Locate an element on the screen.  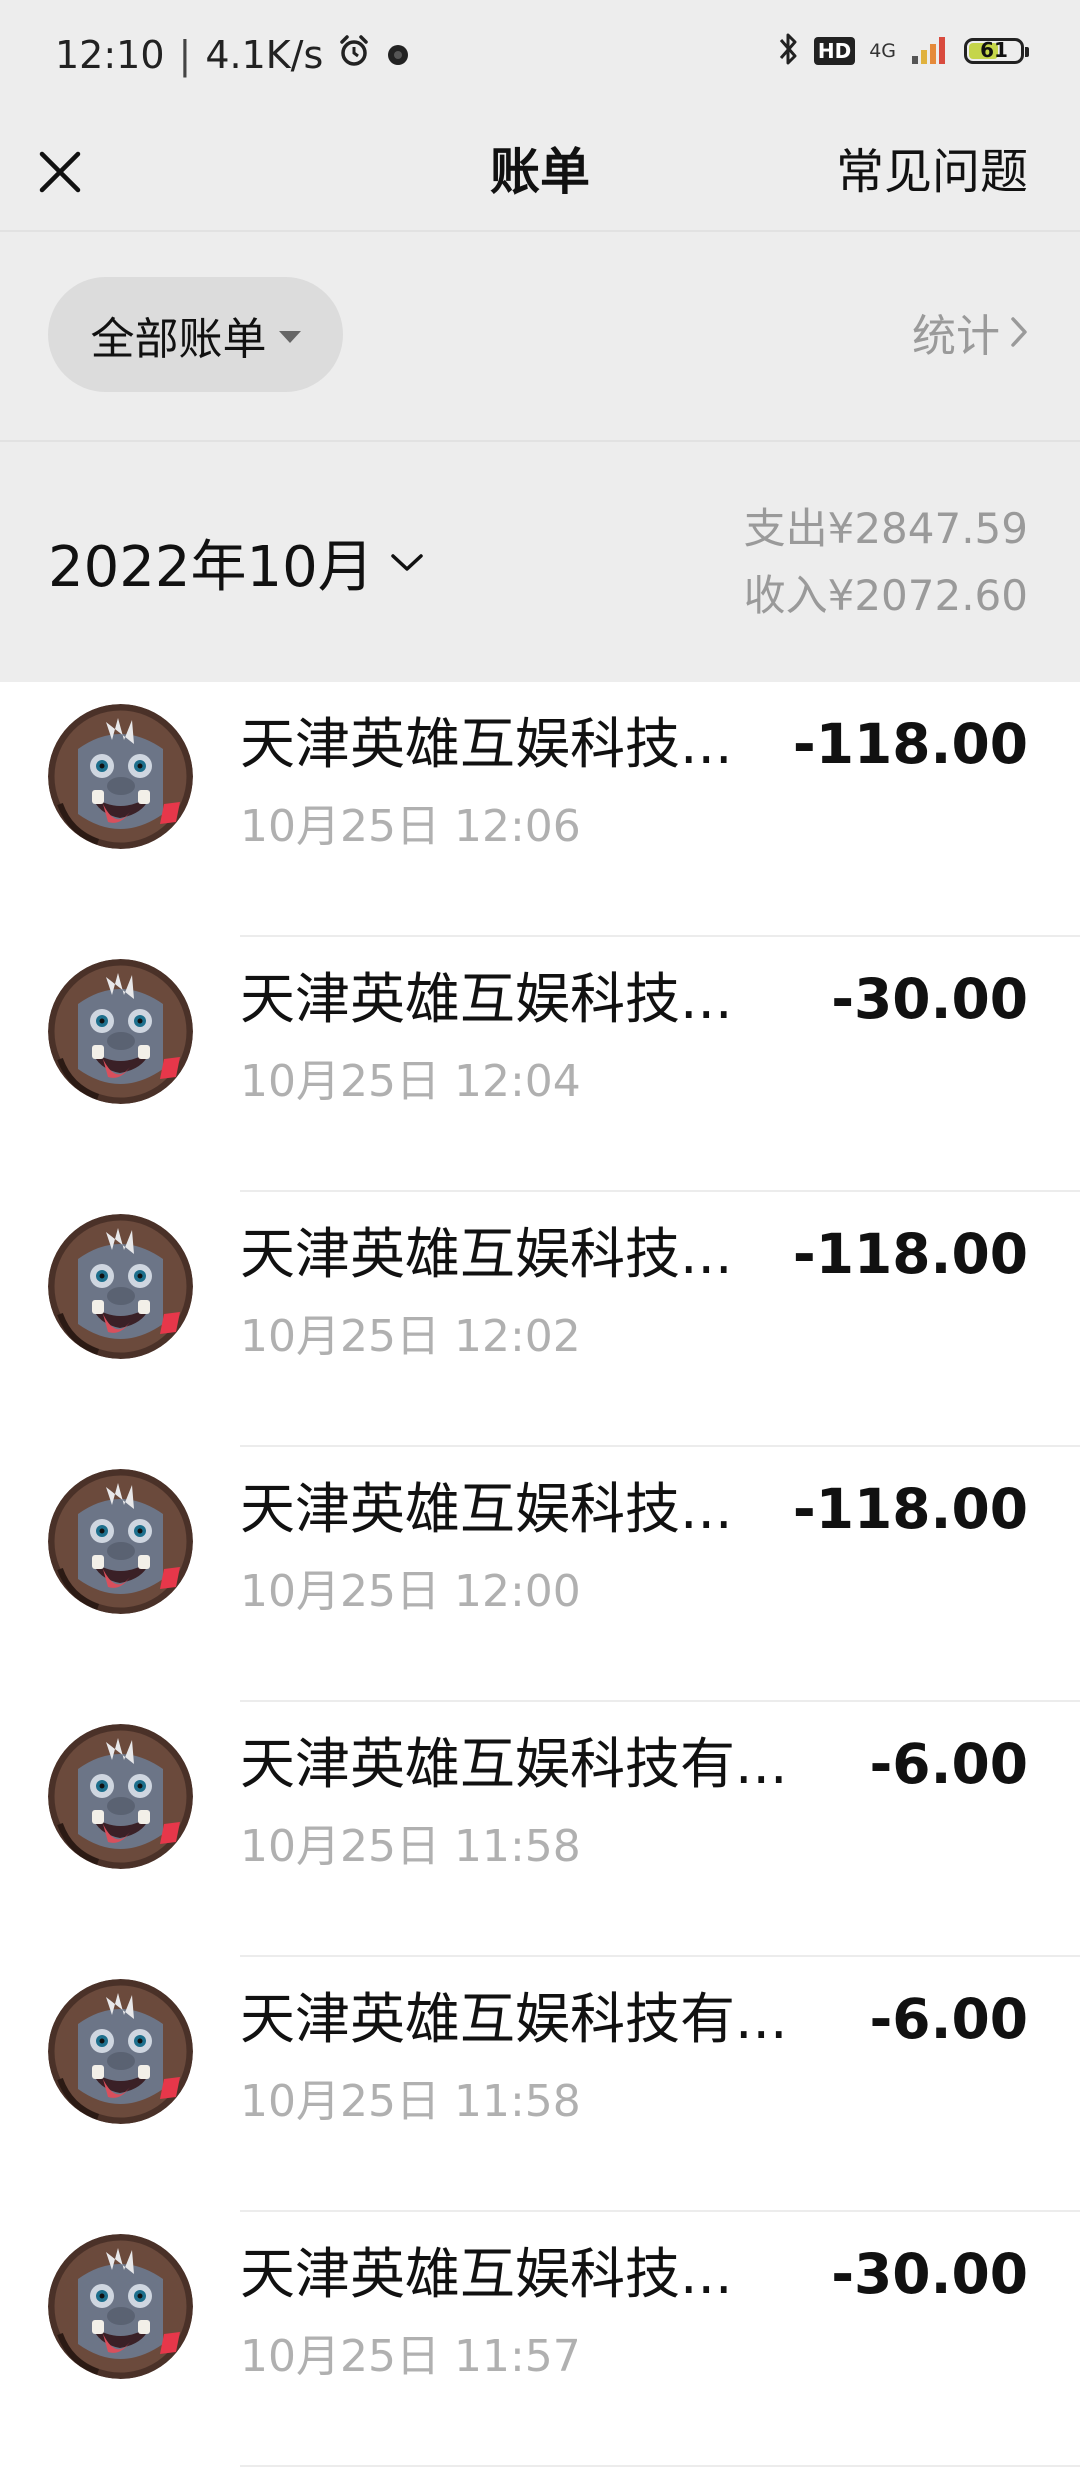
bill-time: 10月25日 12:02 is located at coordinates (410, 1336).